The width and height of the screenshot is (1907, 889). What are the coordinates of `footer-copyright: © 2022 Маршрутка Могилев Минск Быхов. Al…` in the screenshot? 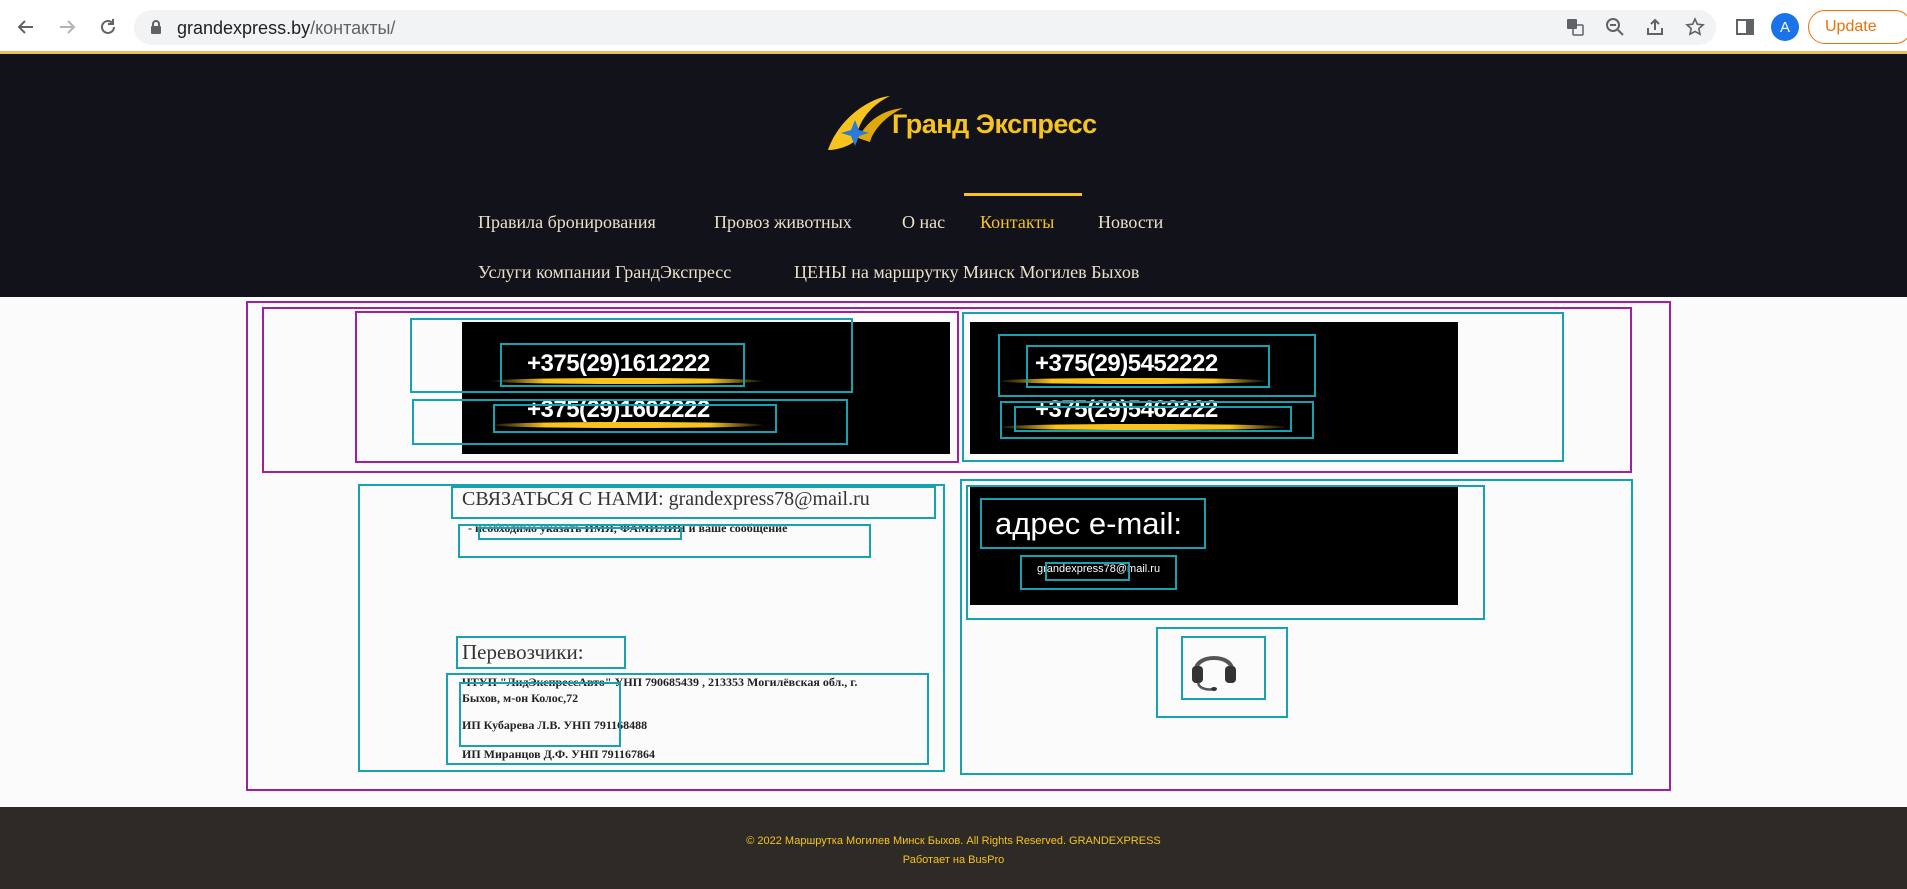 It's located at (953, 841).